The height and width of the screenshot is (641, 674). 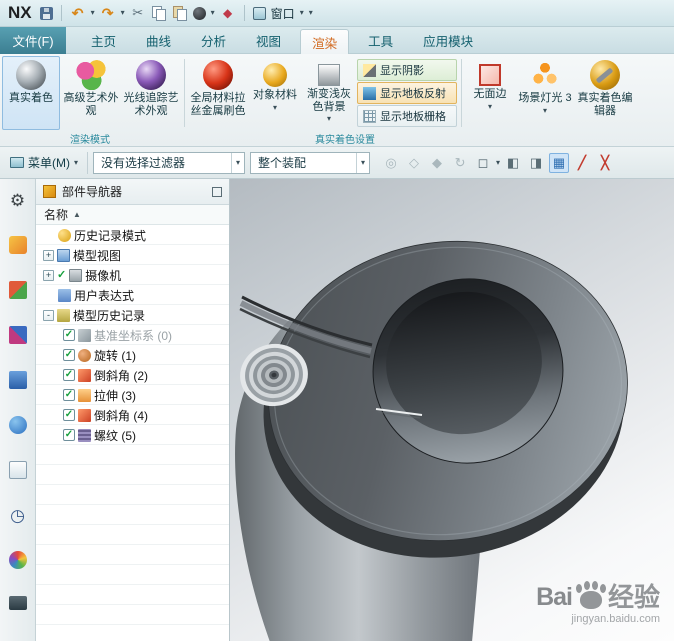 I want to click on web-browser-icon, so click(x=17, y=425).